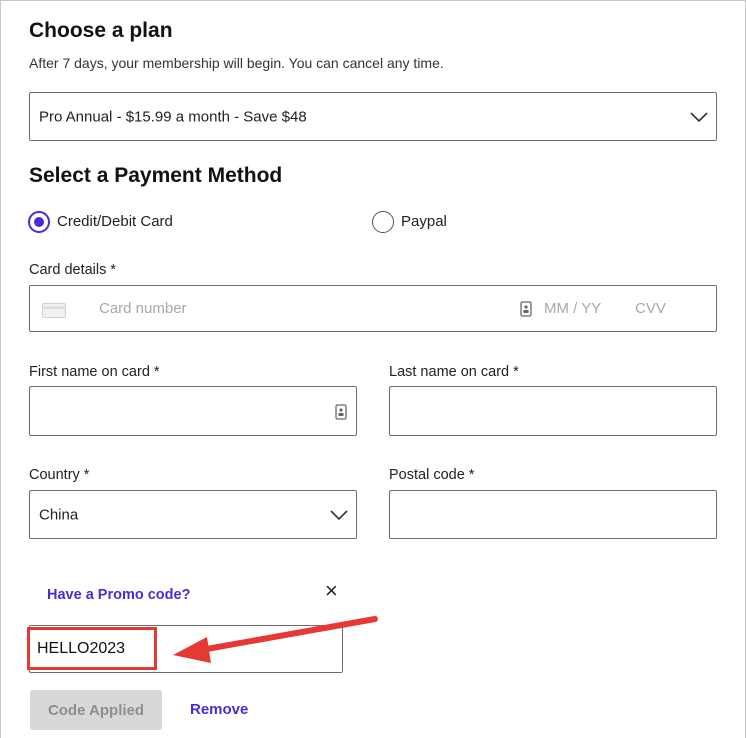  Describe the element at coordinates (572, 308) in the screenshot. I see `expiry-placeholder: MM / YY` at that location.